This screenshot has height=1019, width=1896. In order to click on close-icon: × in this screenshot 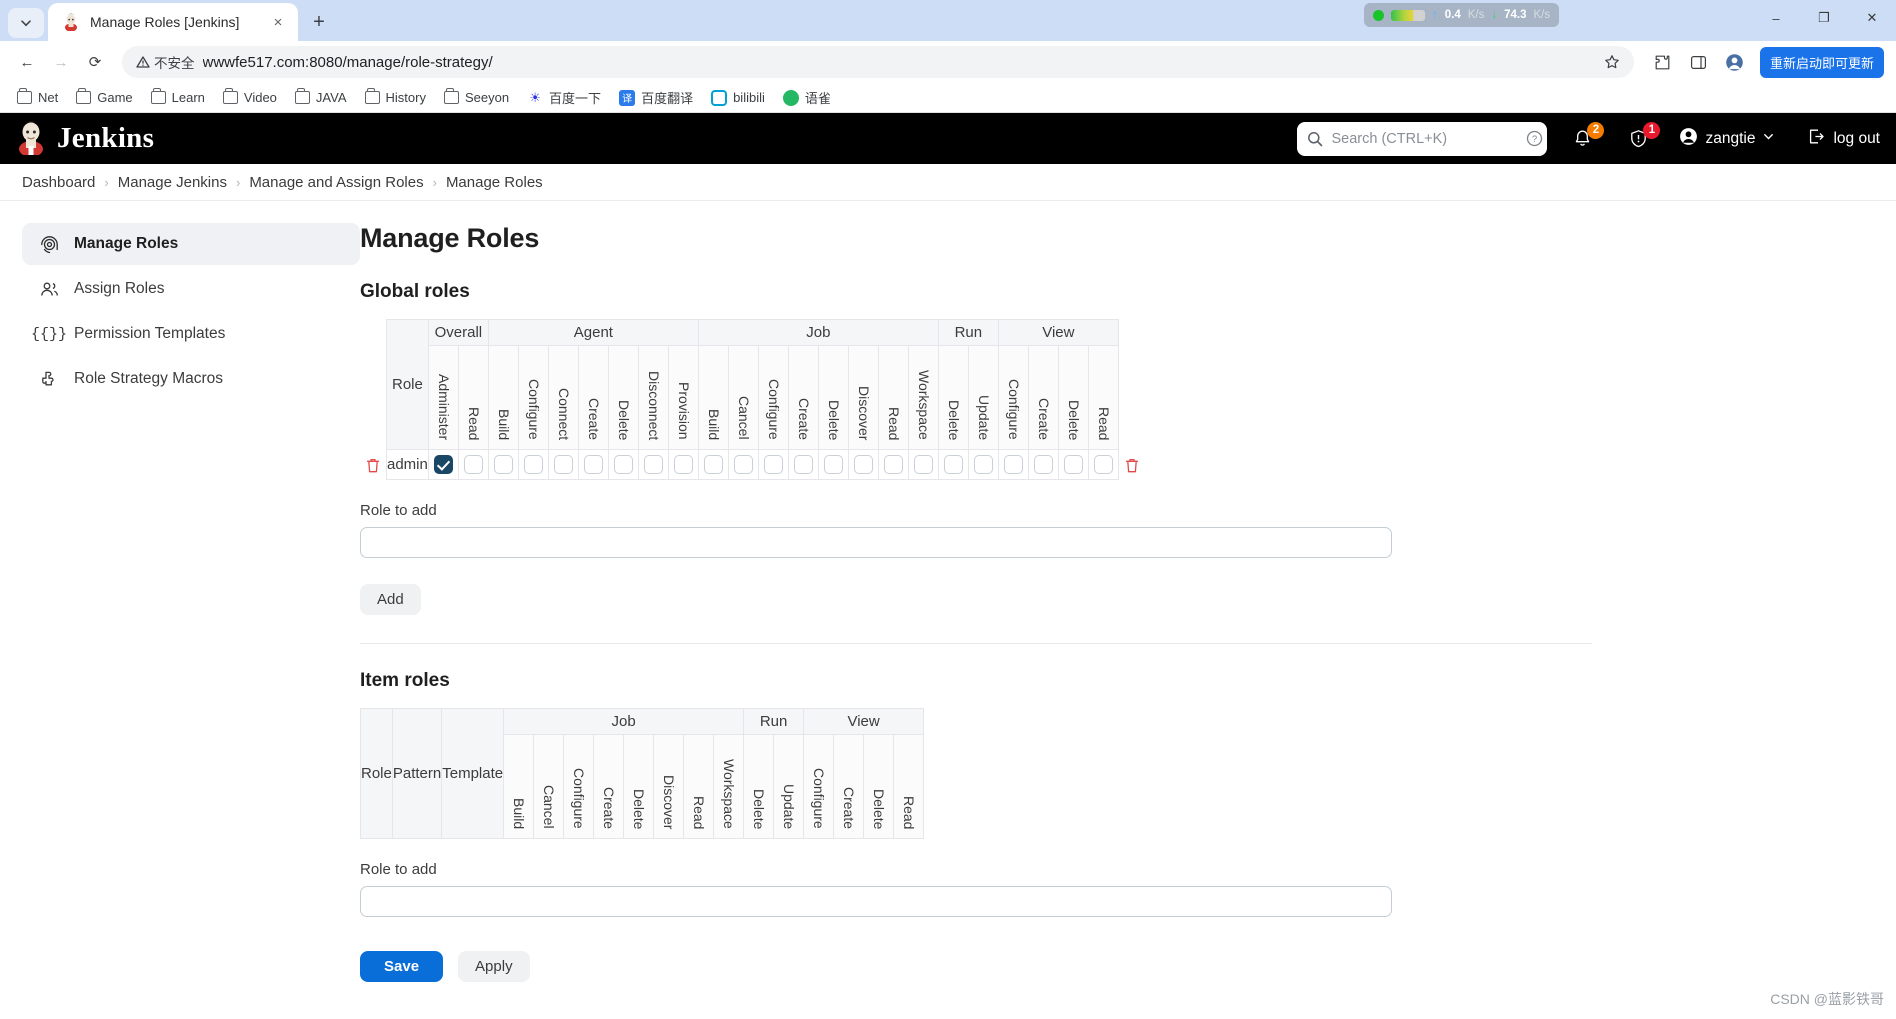, I will do `click(278, 22)`.